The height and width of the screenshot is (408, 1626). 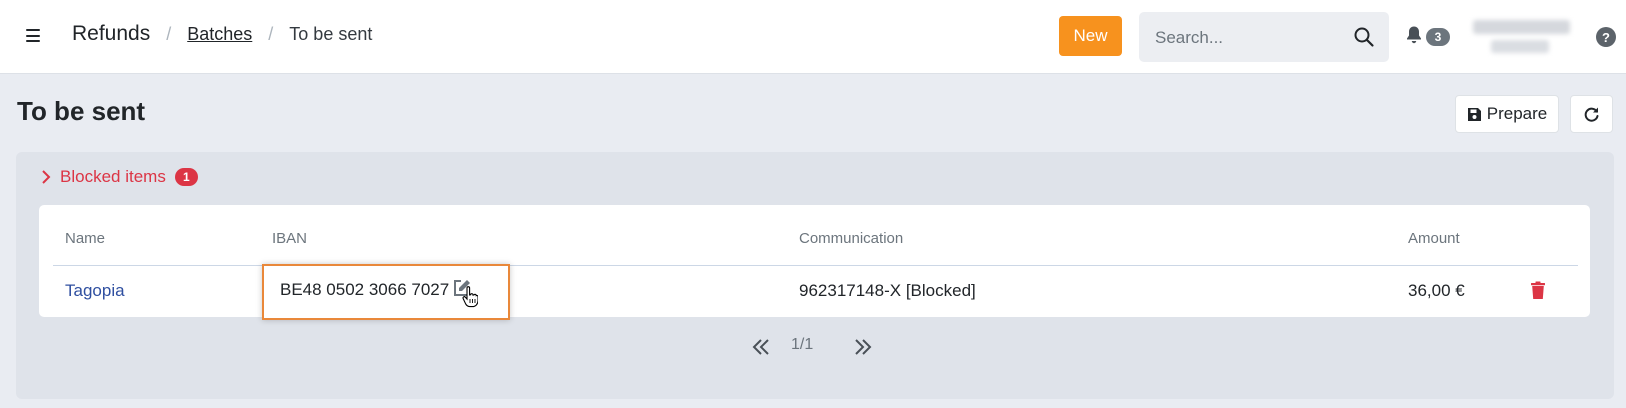 I want to click on page-title: To be sent, so click(x=81, y=111).